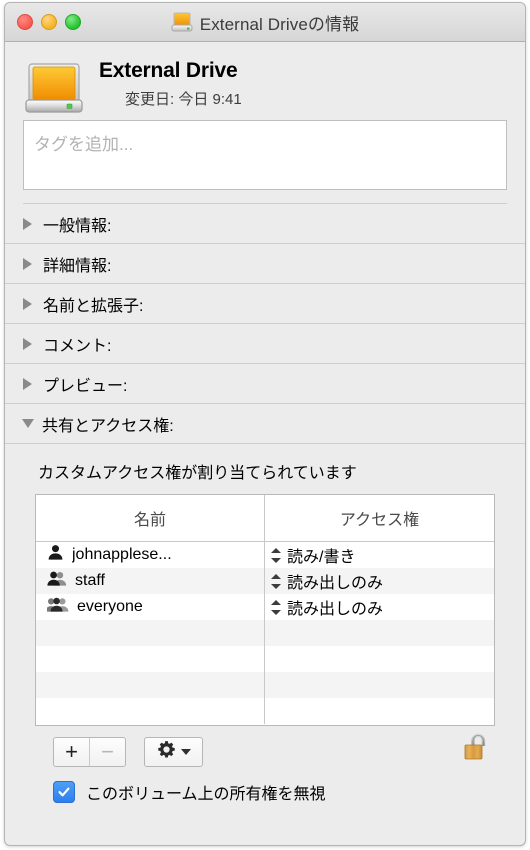  I want to click on table-row: staff 読み出しのみ, so click(265, 581).